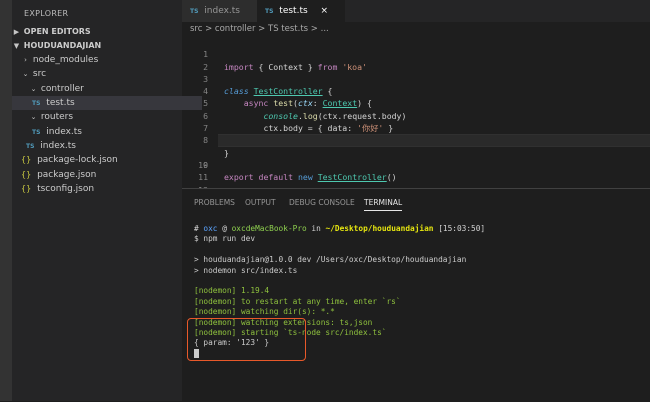 The width and height of the screenshot is (650, 402). What do you see at coordinates (379, 228) in the screenshot?
I see `terminal-token: ~/Desktop/houduandajian` at bounding box center [379, 228].